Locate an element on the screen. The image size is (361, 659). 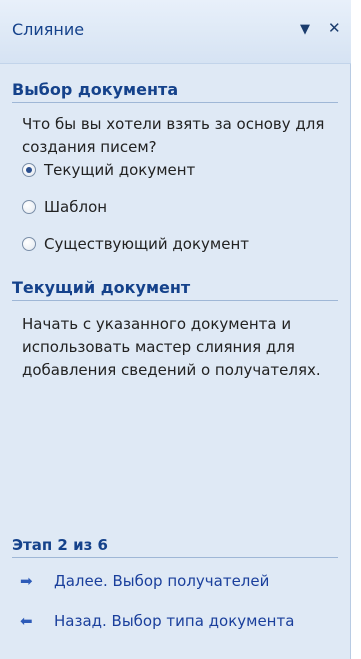
next-label: Далее. Выбор получателей is located at coordinates (162, 581).